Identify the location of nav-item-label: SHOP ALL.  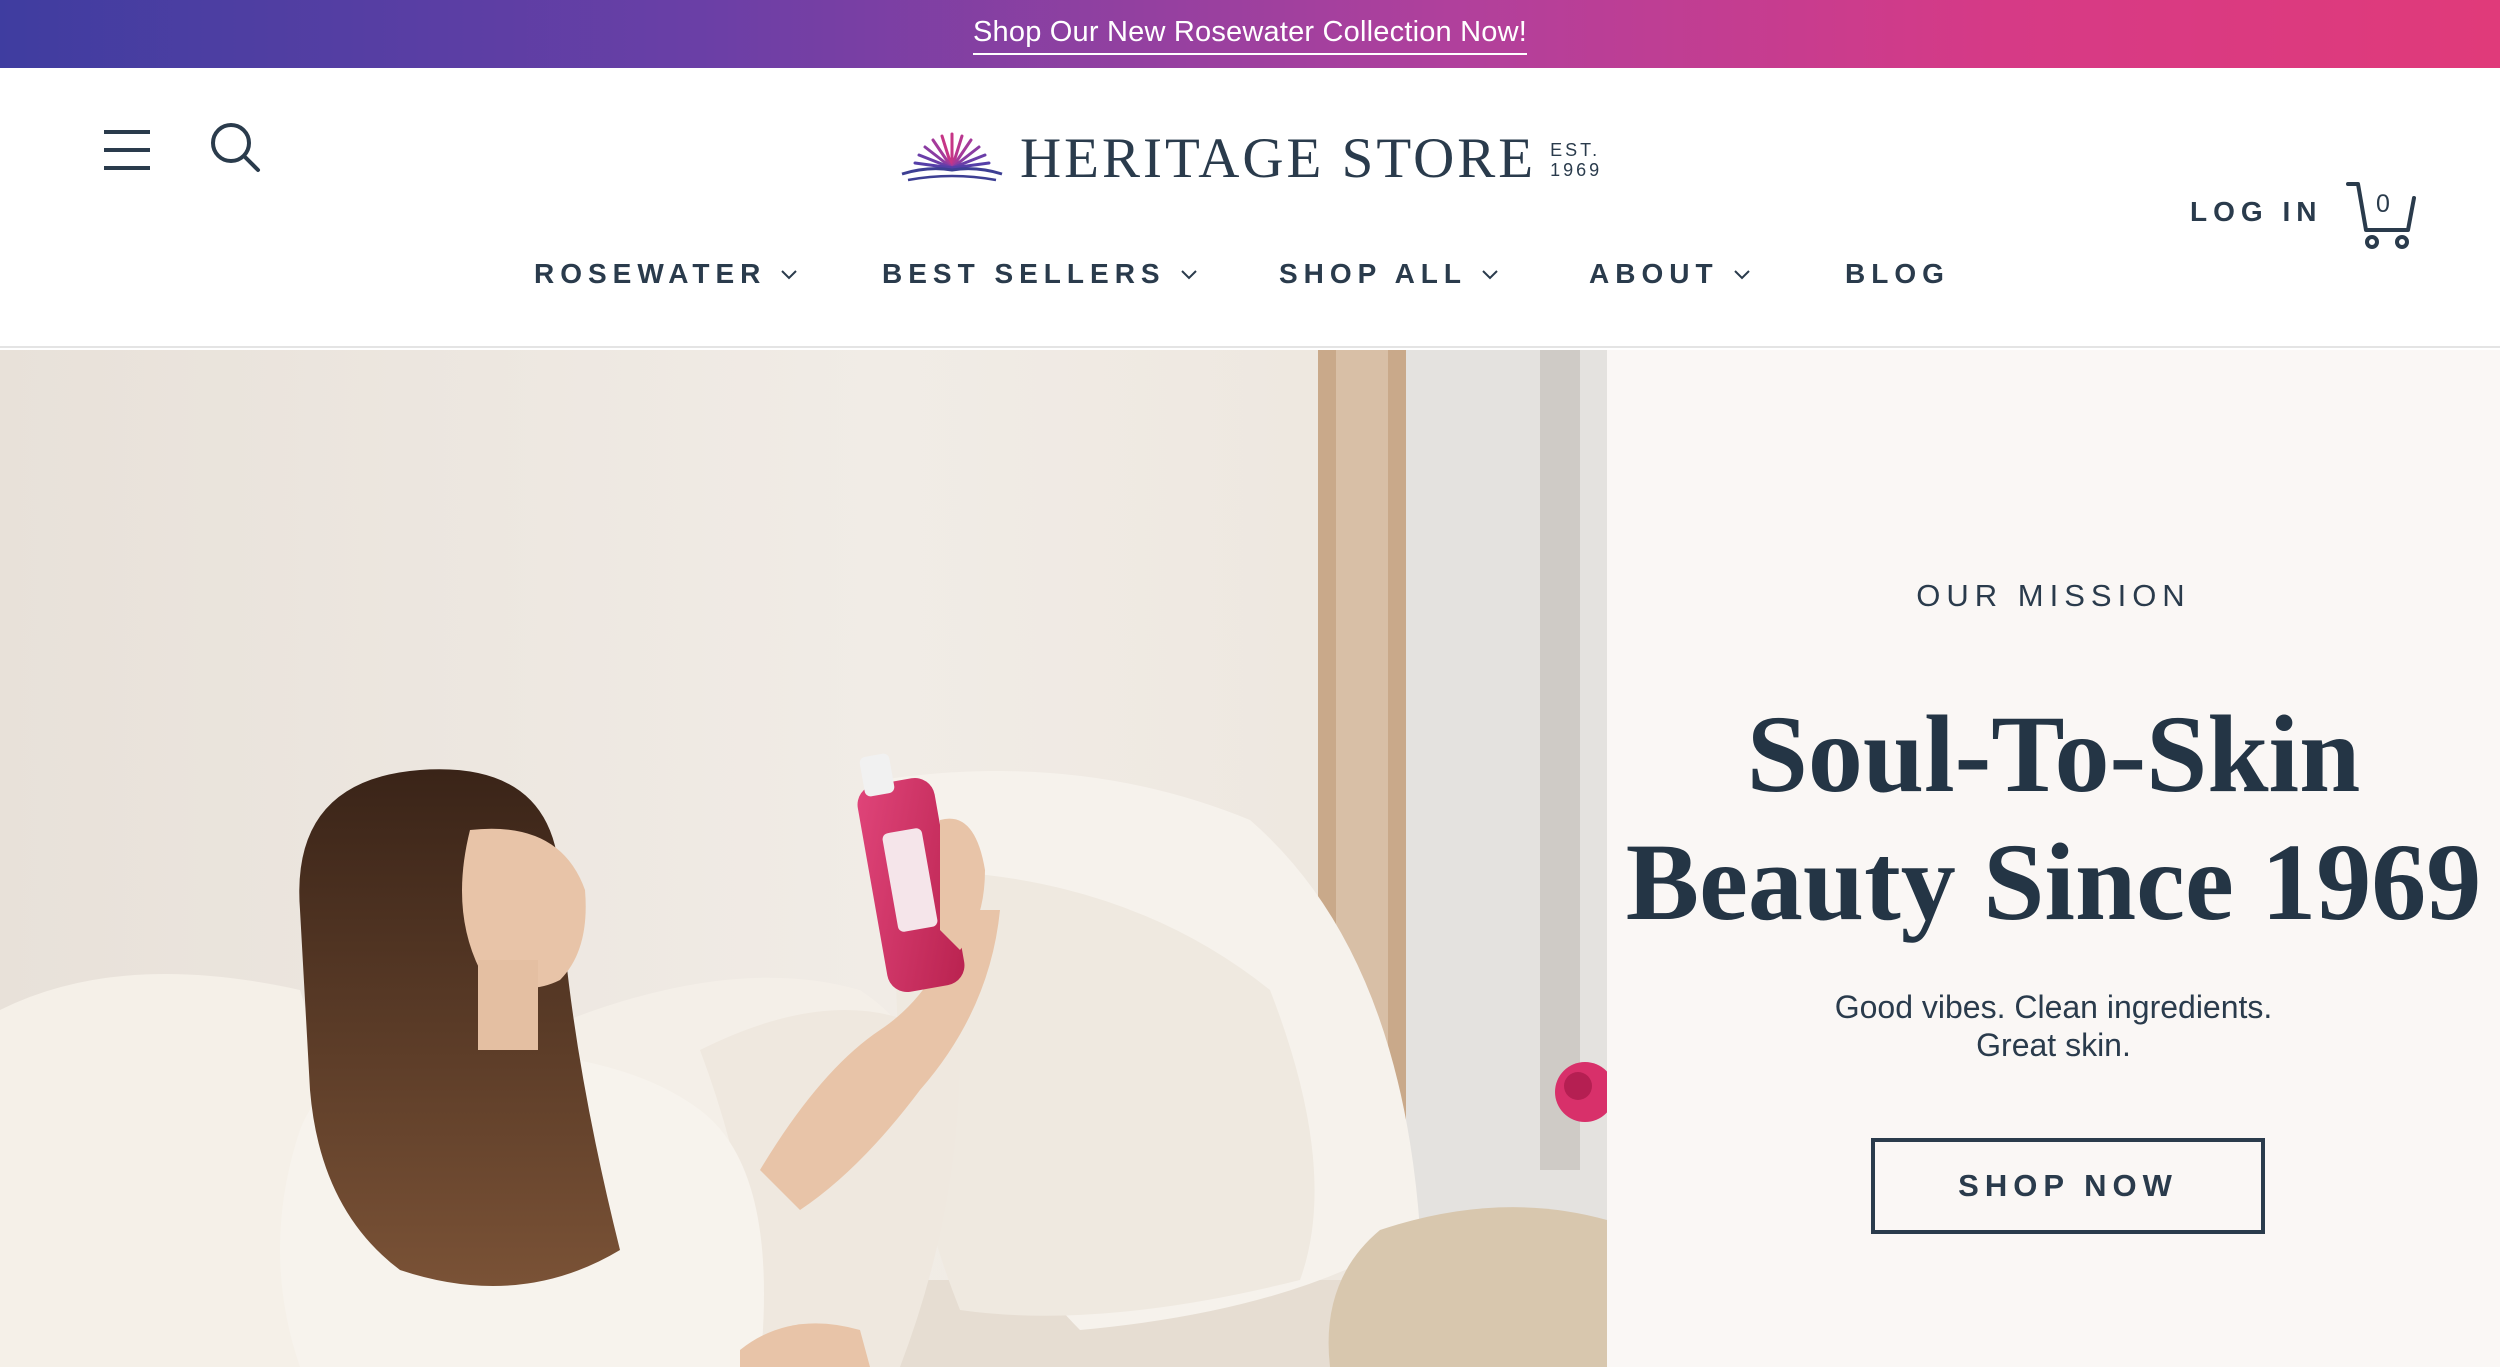
(1373, 273).